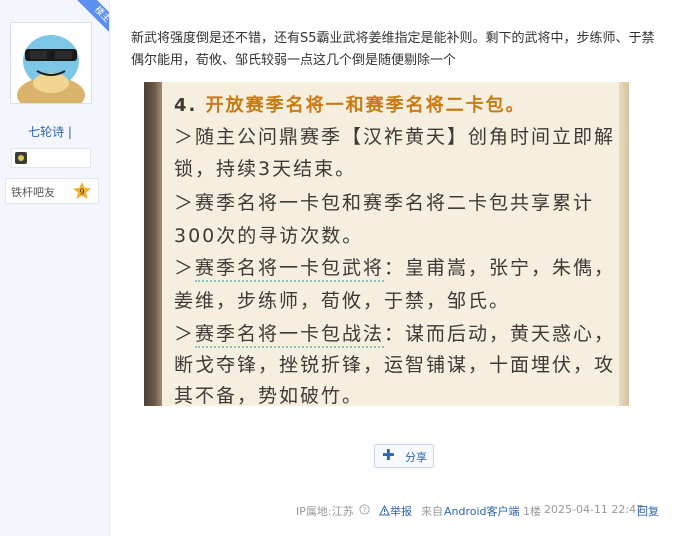 This screenshot has height=536, width=679. What do you see at coordinates (290, 269) in the screenshot?
I see `image-line-5-dotted: 赛季名将一卡包武将` at bounding box center [290, 269].